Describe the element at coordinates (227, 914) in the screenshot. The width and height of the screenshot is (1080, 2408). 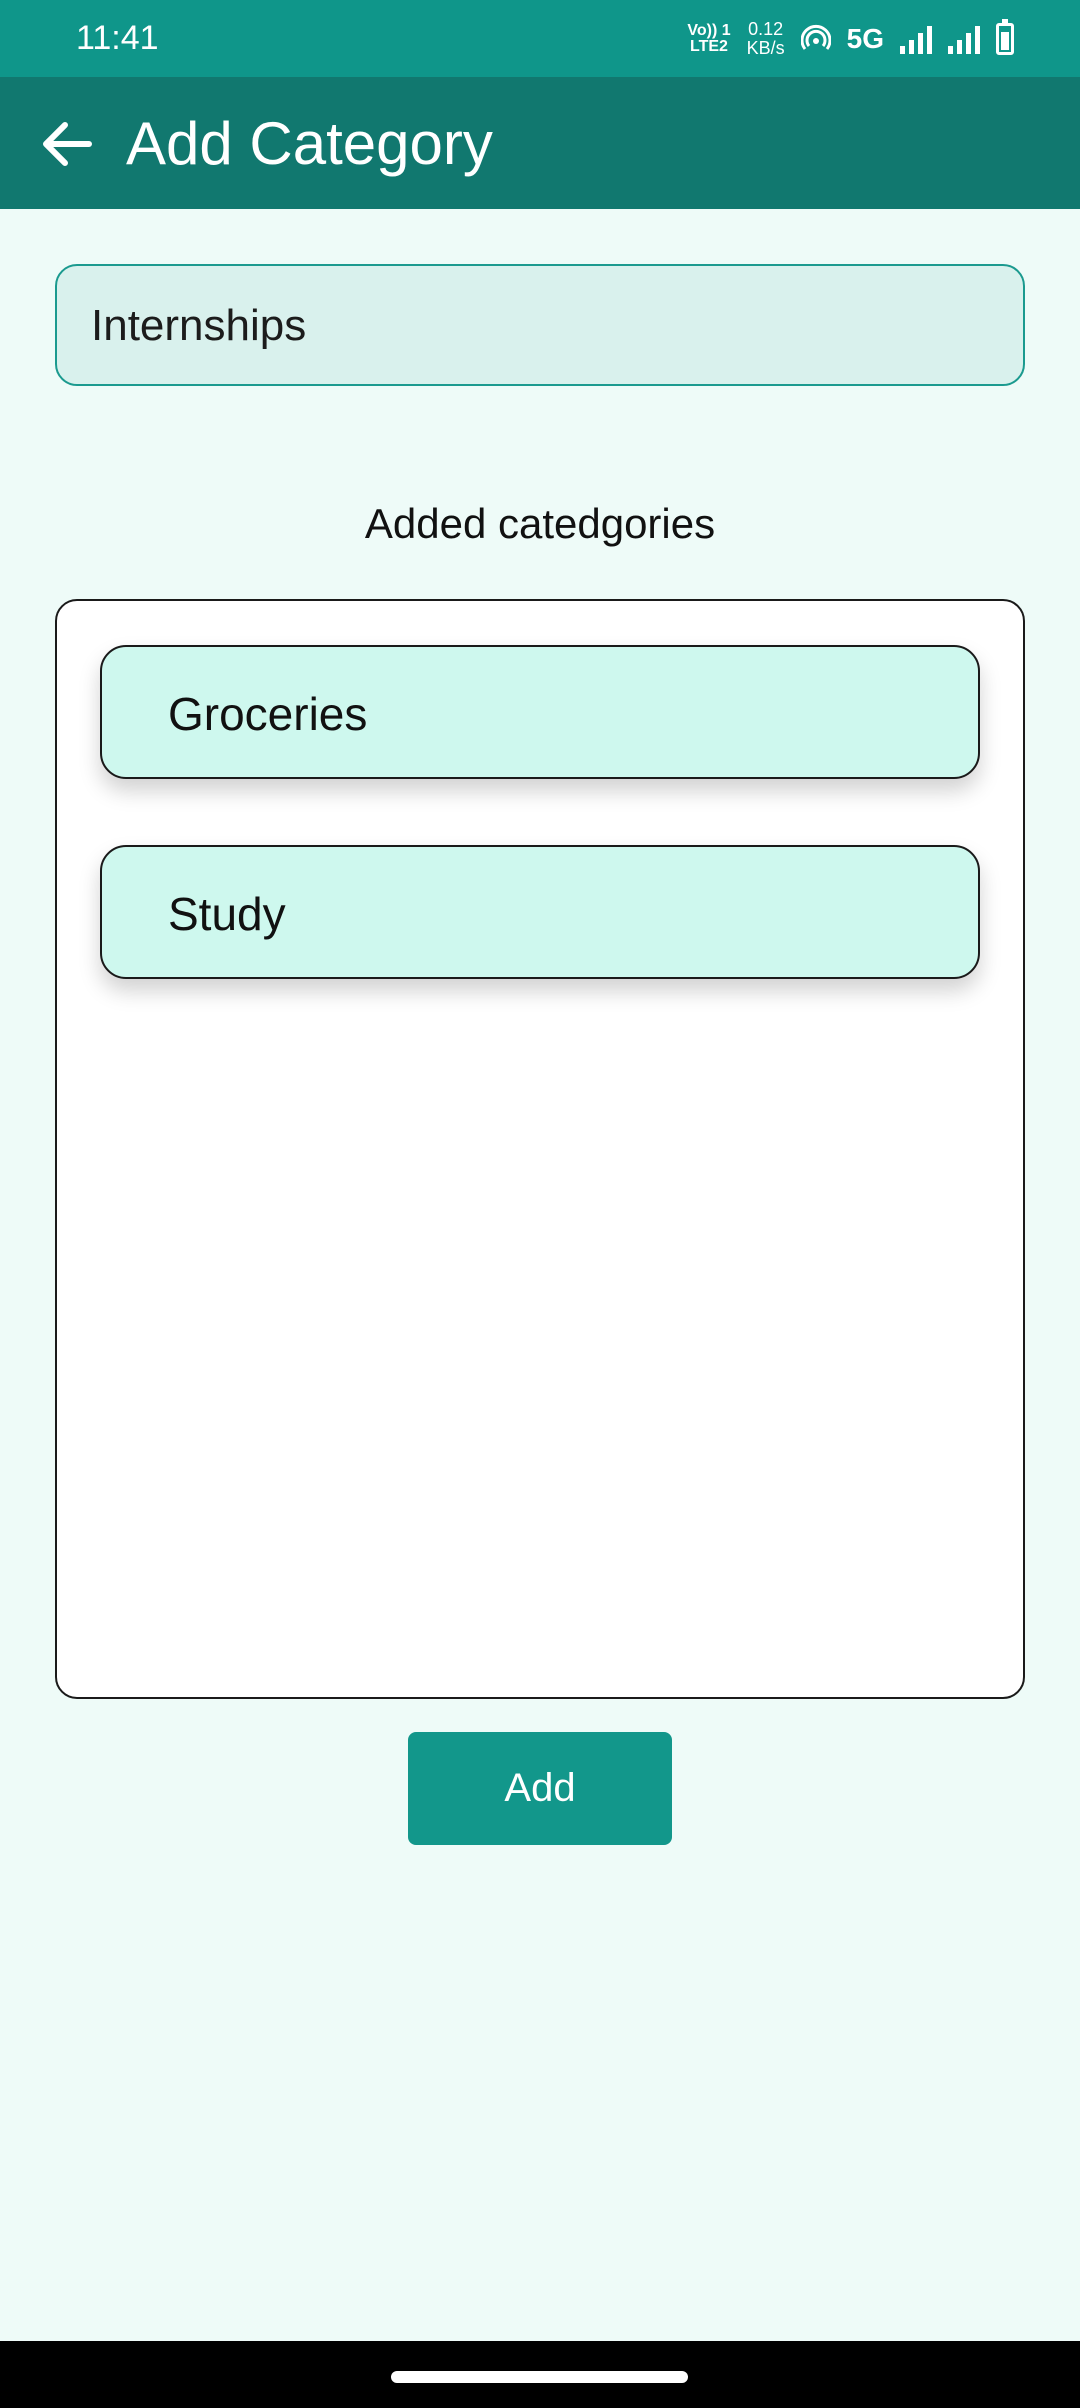
I see `category-item-label: Study` at that location.